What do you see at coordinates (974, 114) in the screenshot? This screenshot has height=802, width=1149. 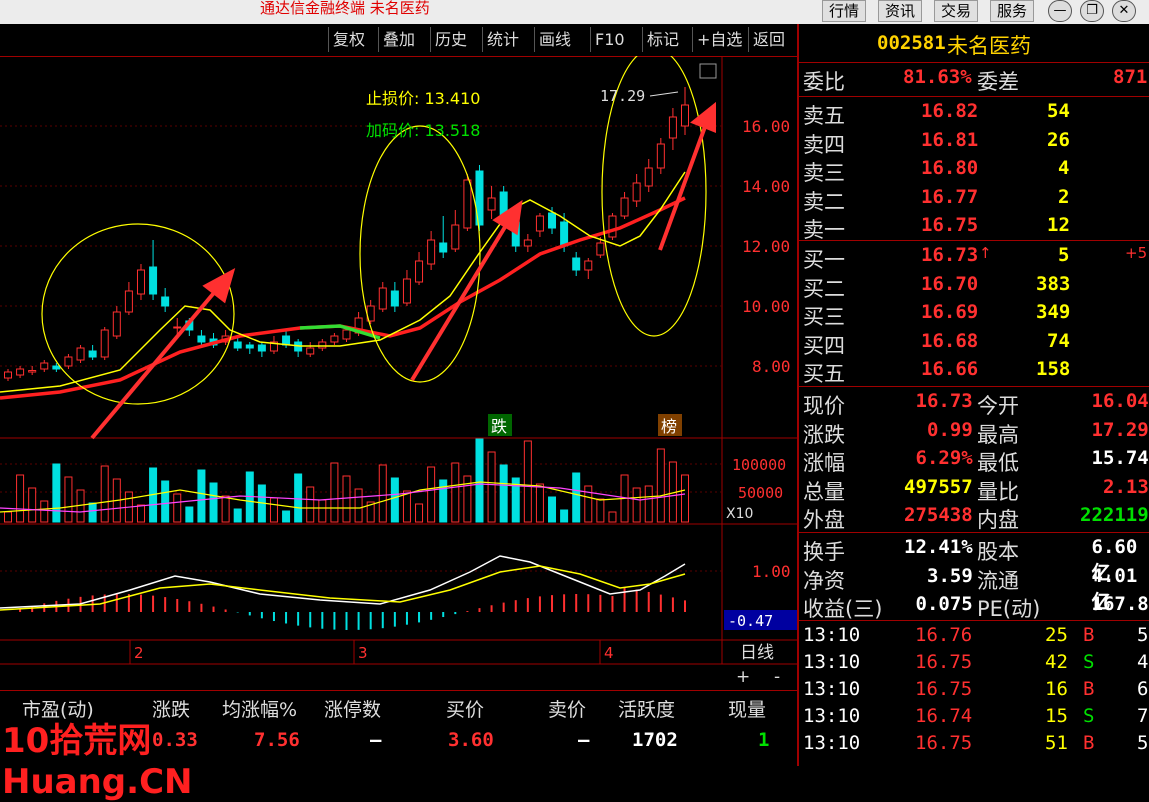 I see `ask-row: 卖五 16.82 54` at bounding box center [974, 114].